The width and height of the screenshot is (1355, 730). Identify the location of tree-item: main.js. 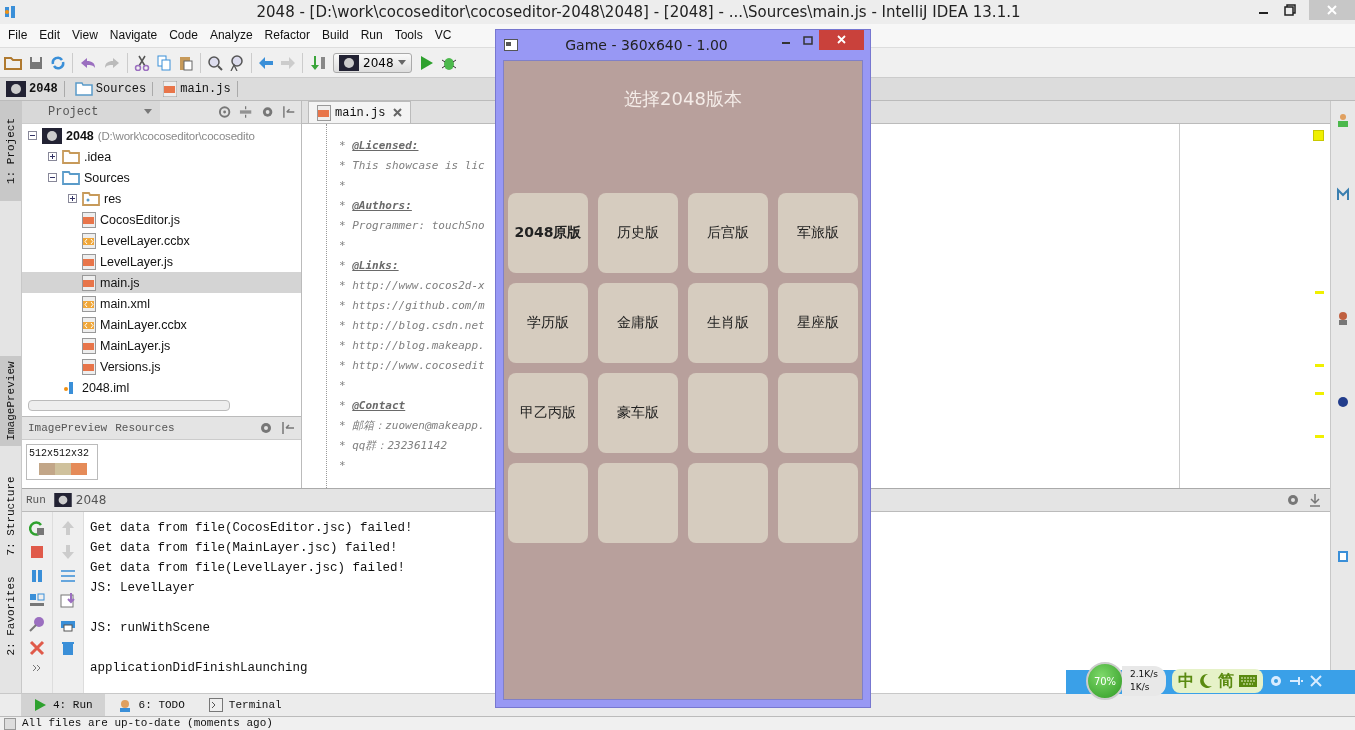
(161, 283).